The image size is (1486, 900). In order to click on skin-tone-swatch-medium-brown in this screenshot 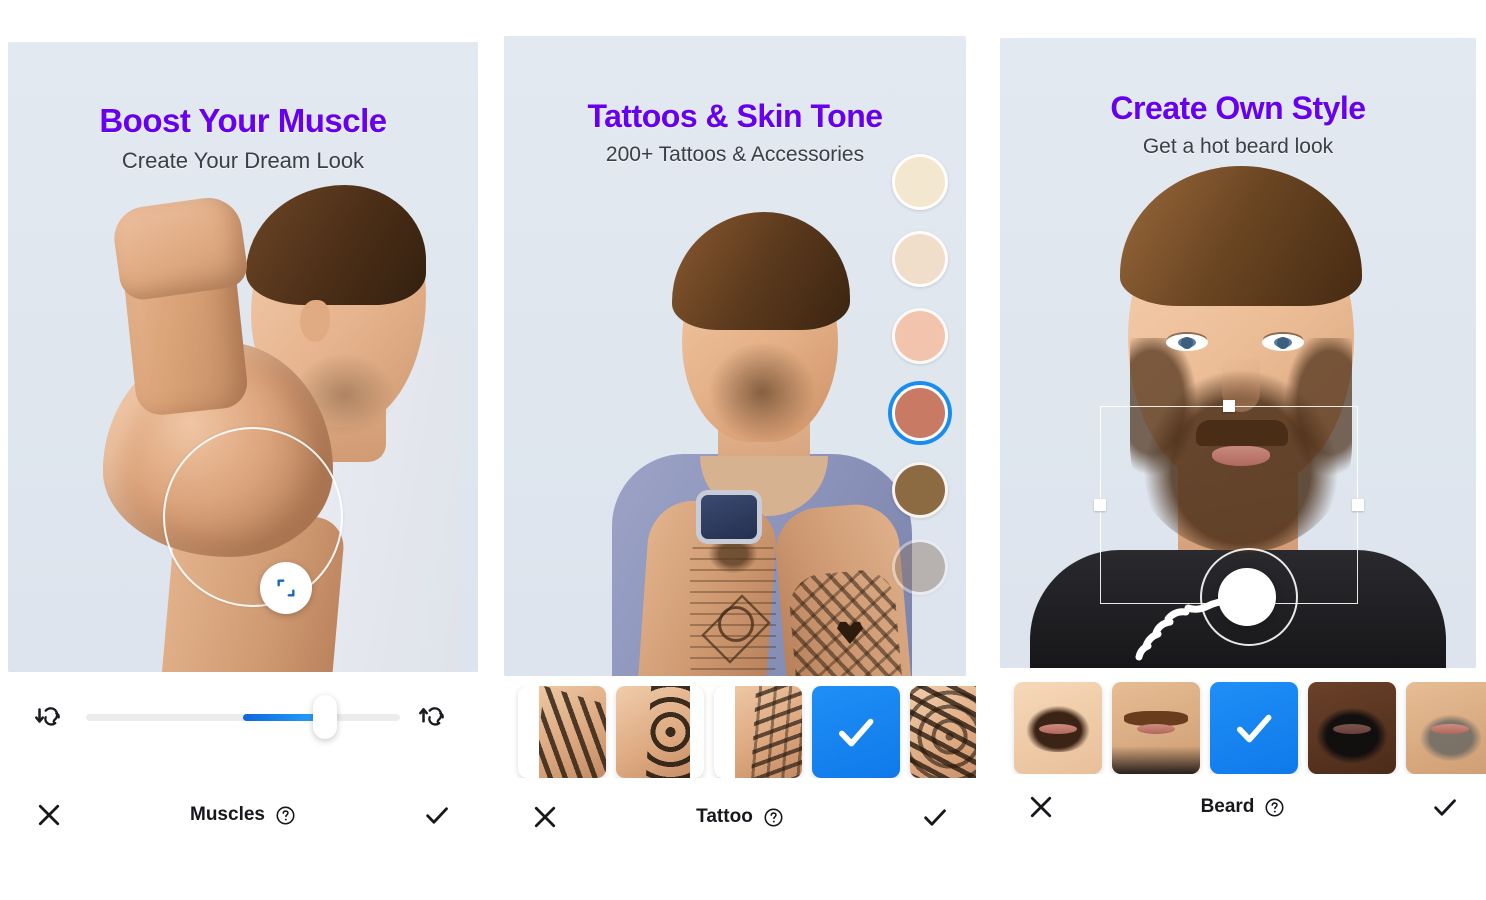, I will do `click(920, 490)`.